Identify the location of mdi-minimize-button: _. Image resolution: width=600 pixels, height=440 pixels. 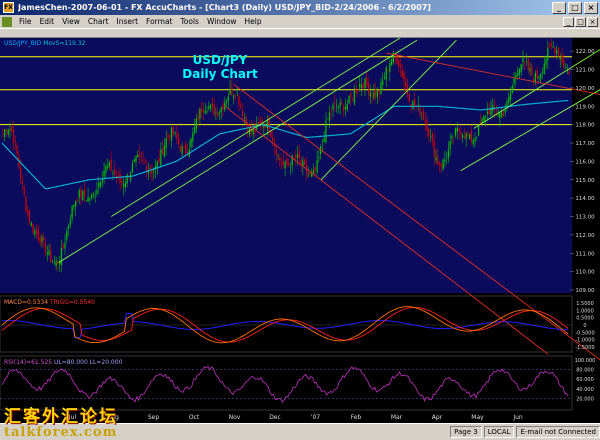
(568, 21).